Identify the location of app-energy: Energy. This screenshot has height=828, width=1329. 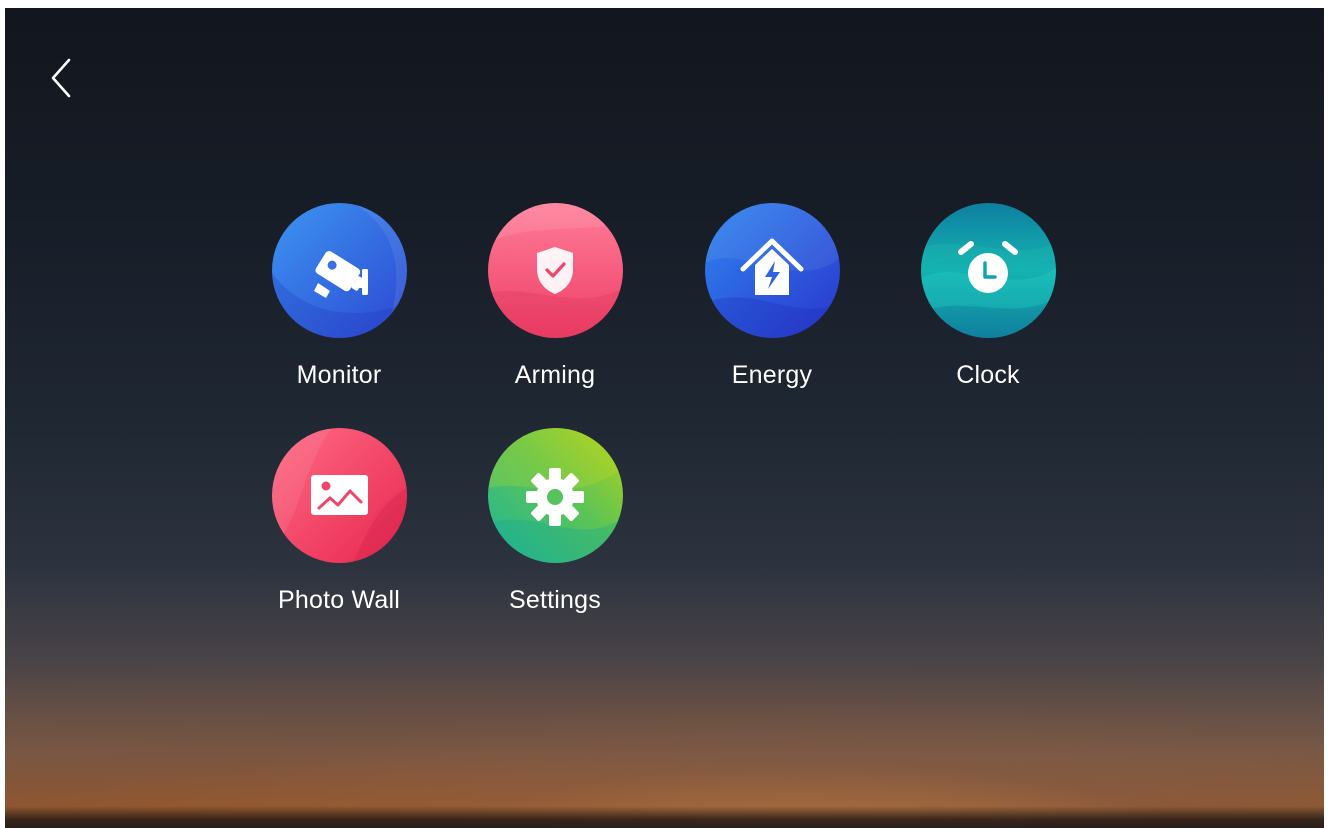
(772, 308).